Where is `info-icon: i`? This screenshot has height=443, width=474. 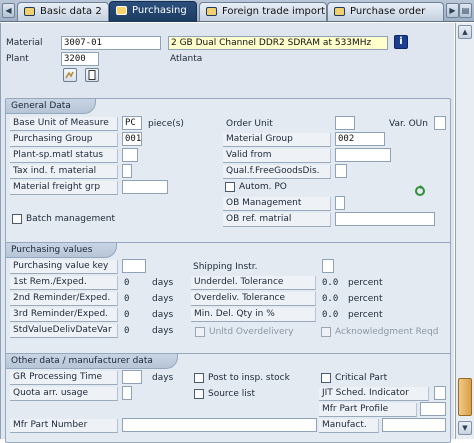
info-icon: i is located at coordinates (401, 42).